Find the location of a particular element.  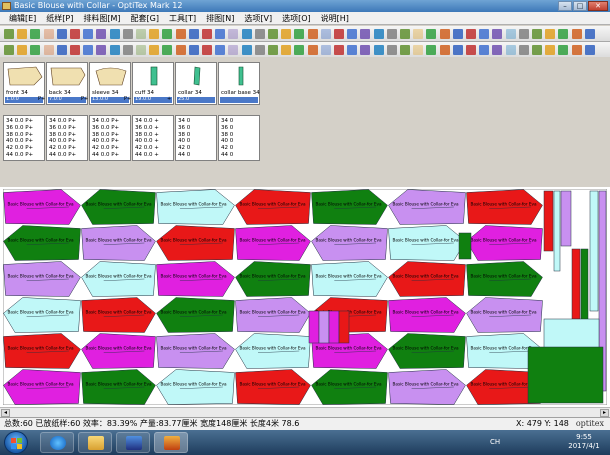

menu-view: 选项[V] is located at coordinates (258, 18).